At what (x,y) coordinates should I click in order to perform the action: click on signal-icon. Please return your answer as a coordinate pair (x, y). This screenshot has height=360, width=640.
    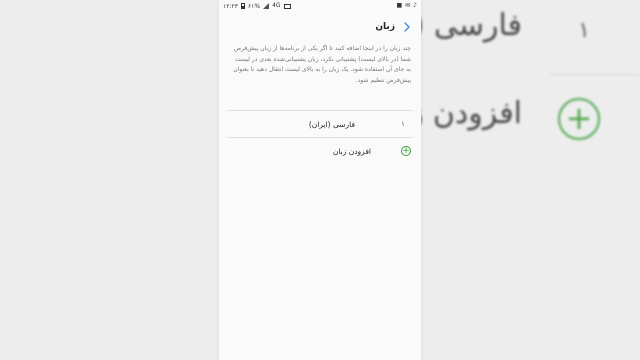
    Looking at the image, I should click on (266, 6).